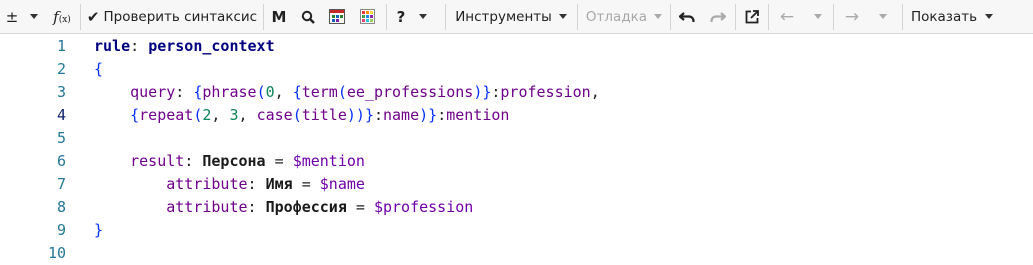 The image size is (1033, 265). Describe the element at coordinates (624, 17) in the screenshot. I see `debug-menu: Отладка` at that location.